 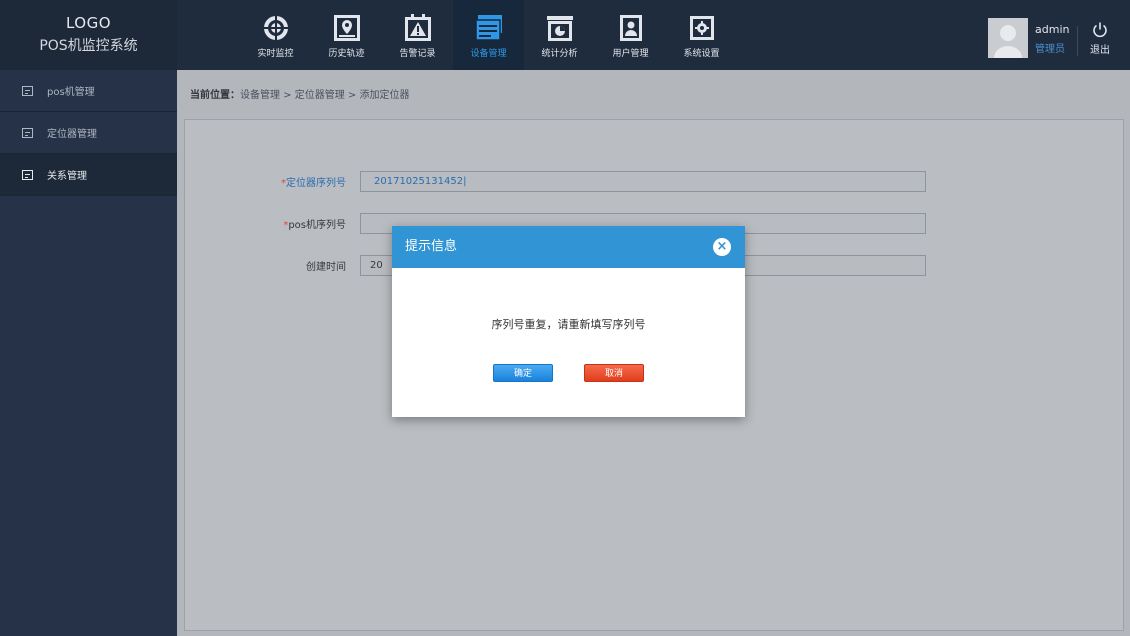 What do you see at coordinates (71, 92) in the screenshot?
I see `sidebar-item-label: pos机管理` at bounding box center [71, 92].